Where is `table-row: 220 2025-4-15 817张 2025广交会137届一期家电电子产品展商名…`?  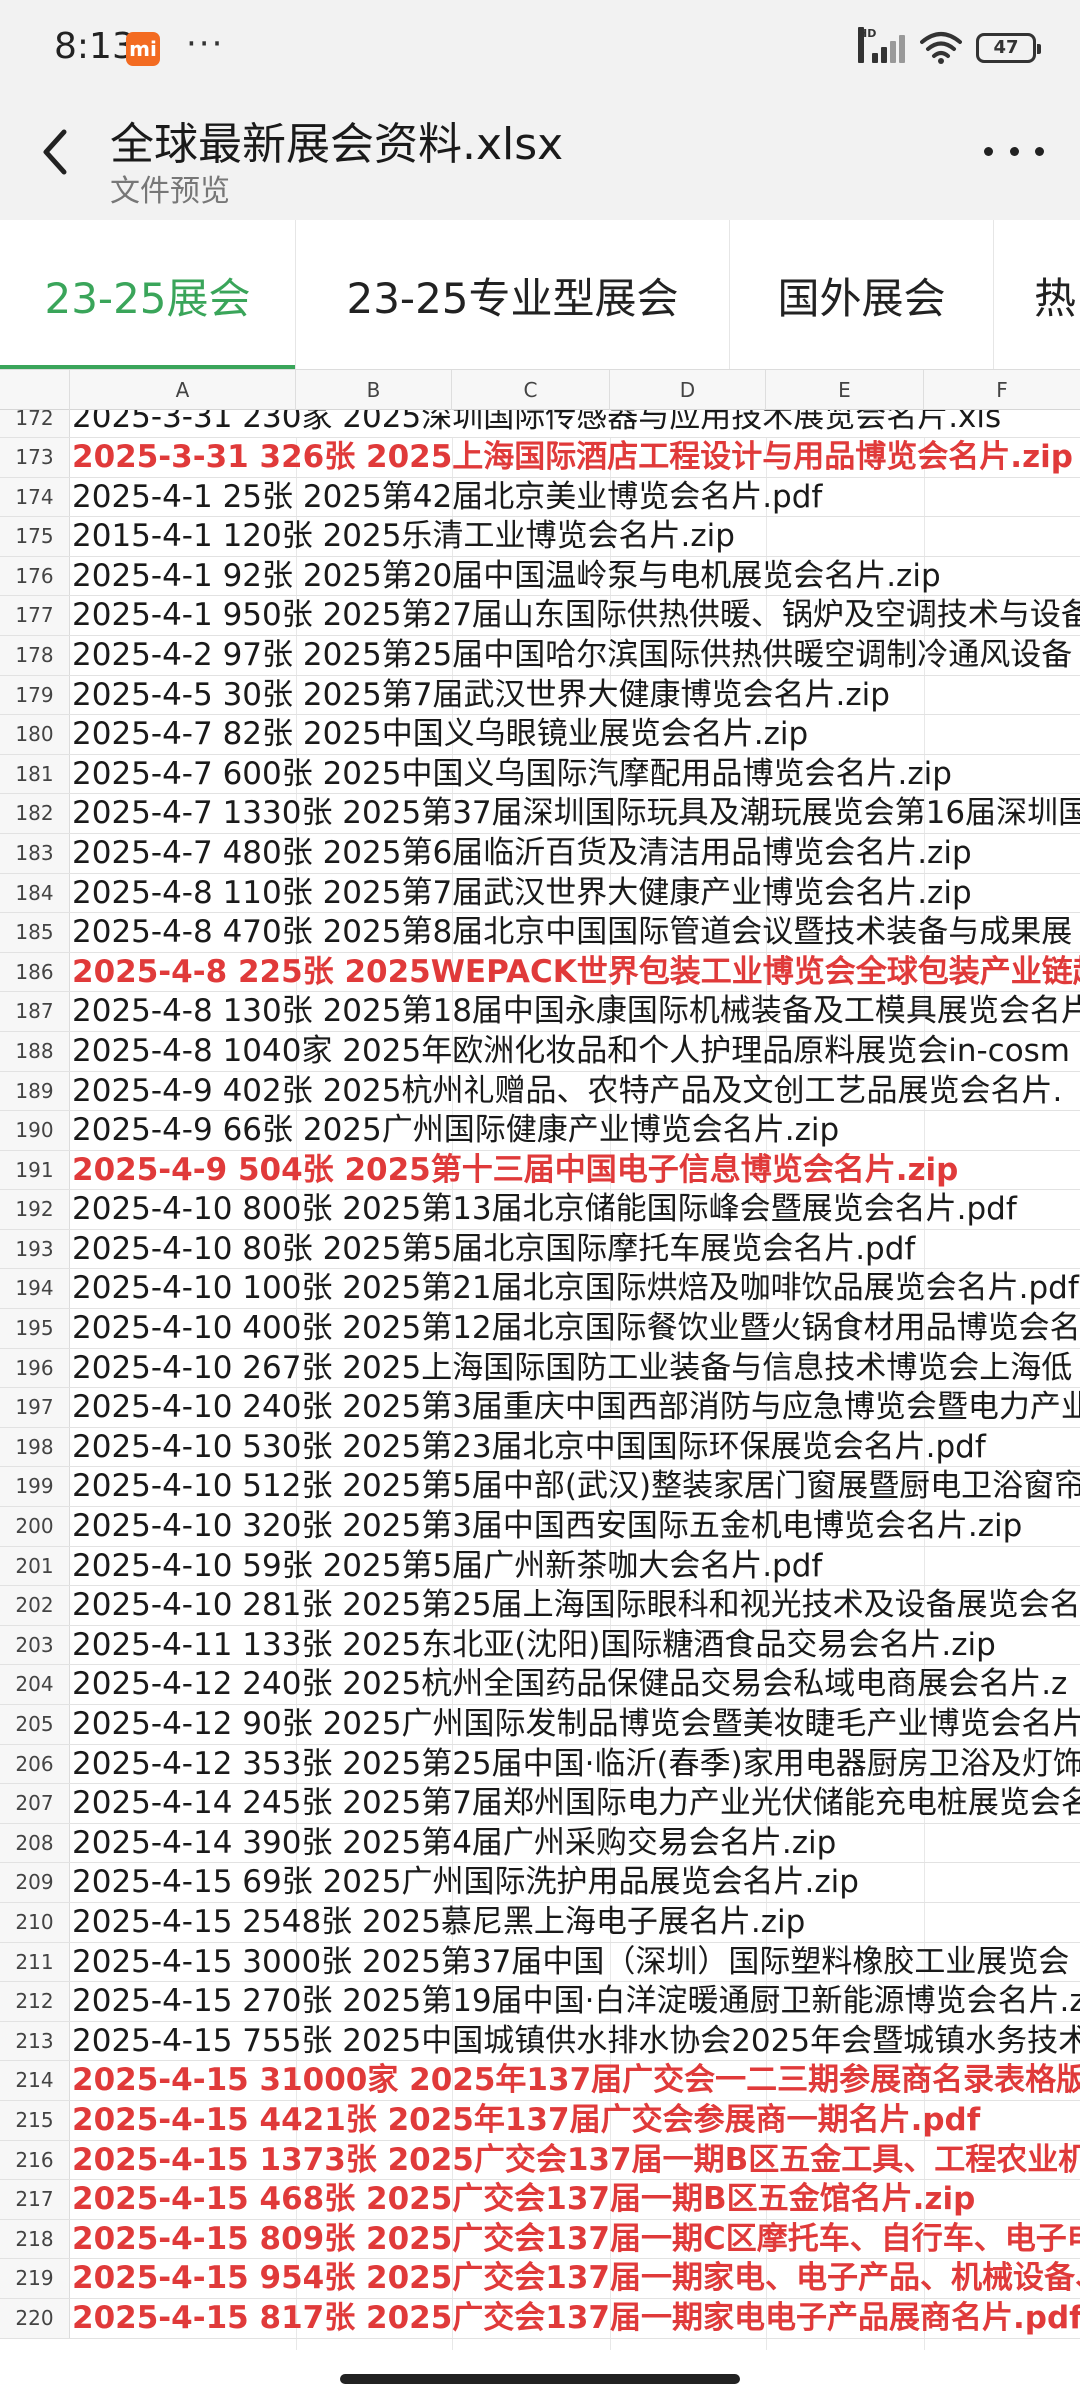
table-row: 220 2025-4-15 817张 2025广交会137届一期家电电子产品展商名… is located at coordinates (540, 2318).